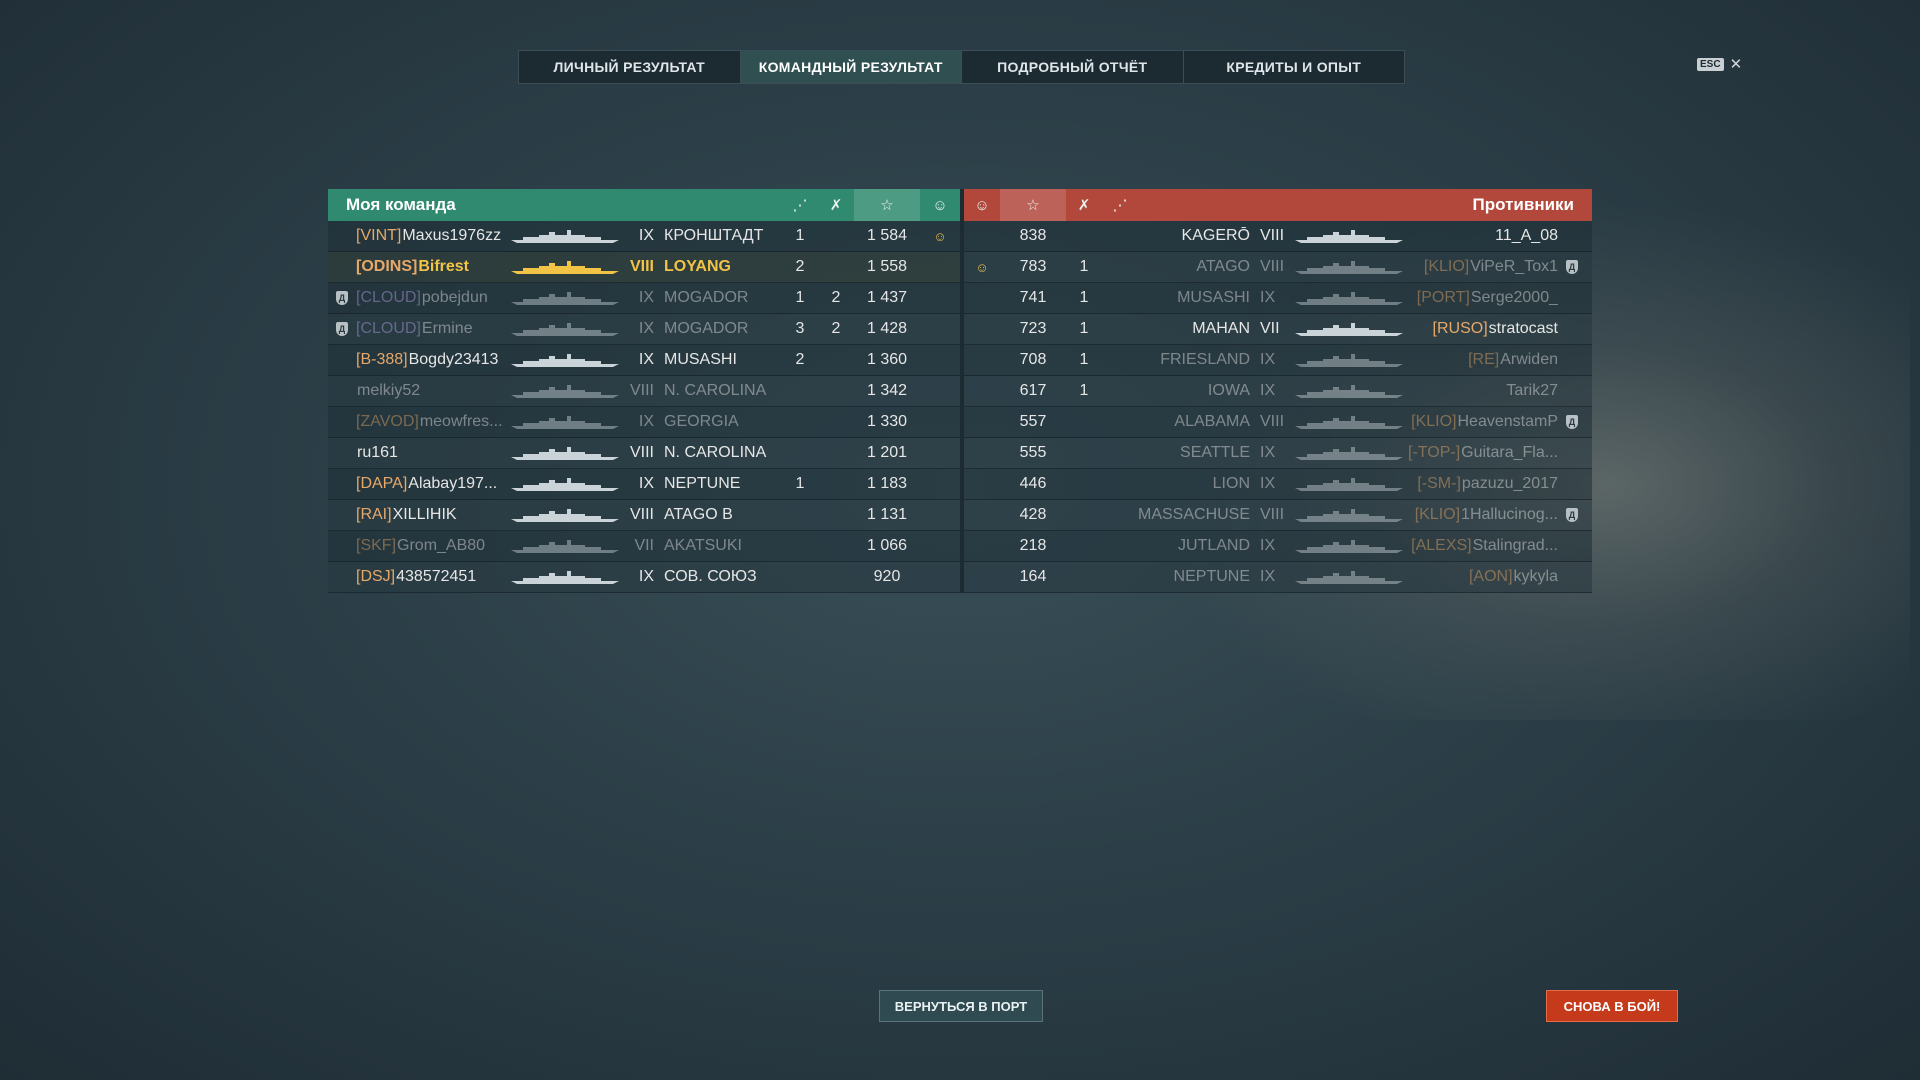 Image resolution: width=1920 pixels, height=1080 pixels. What do you see at coordinates (644, 546) in the screenshot?
I see `player-row: [SKF]Grom_AB80 VII AKATSUKI 1 066` at bounding box center [644, 546].